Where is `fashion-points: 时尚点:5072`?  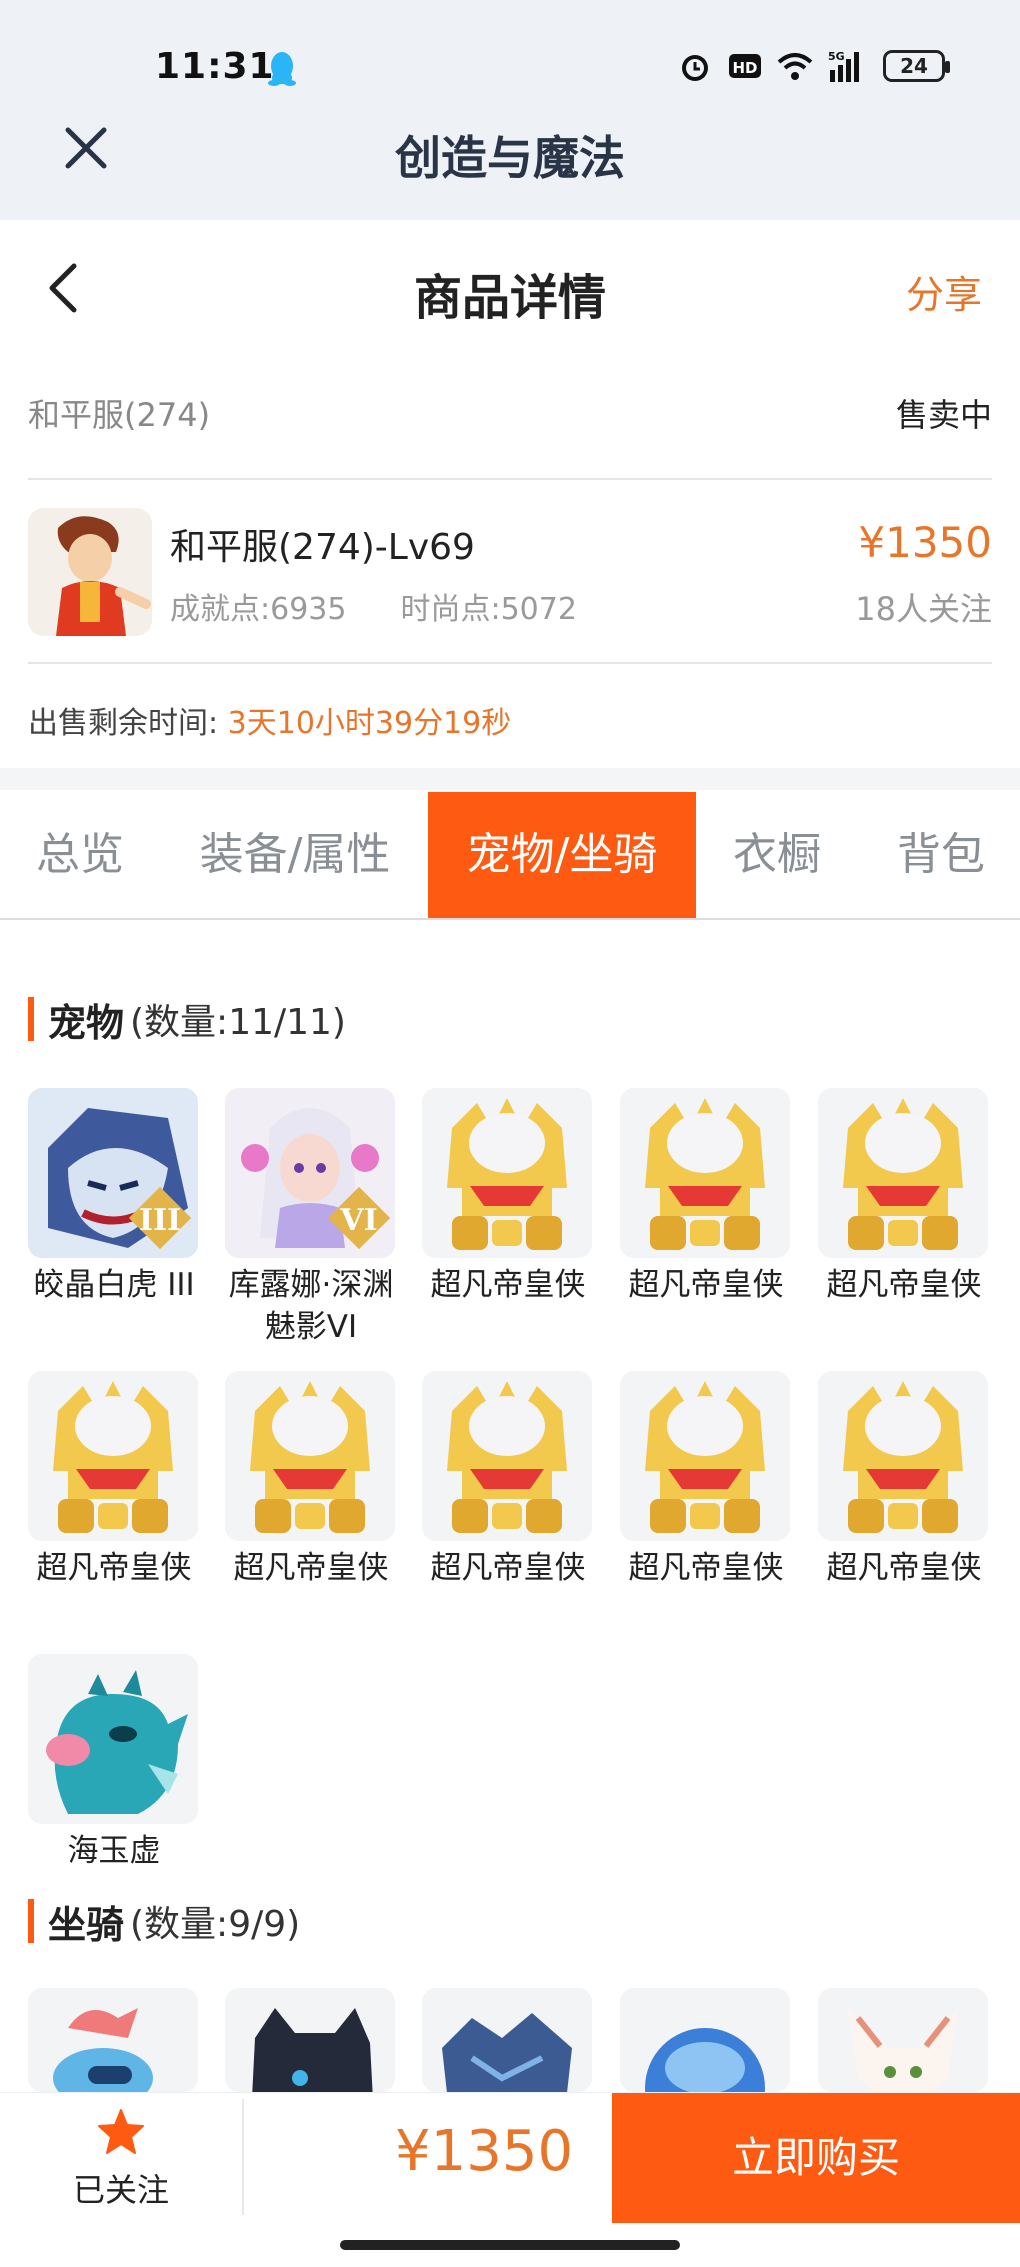
fashion-points: 时尚点:5072 is located at coordinates (488, 609).